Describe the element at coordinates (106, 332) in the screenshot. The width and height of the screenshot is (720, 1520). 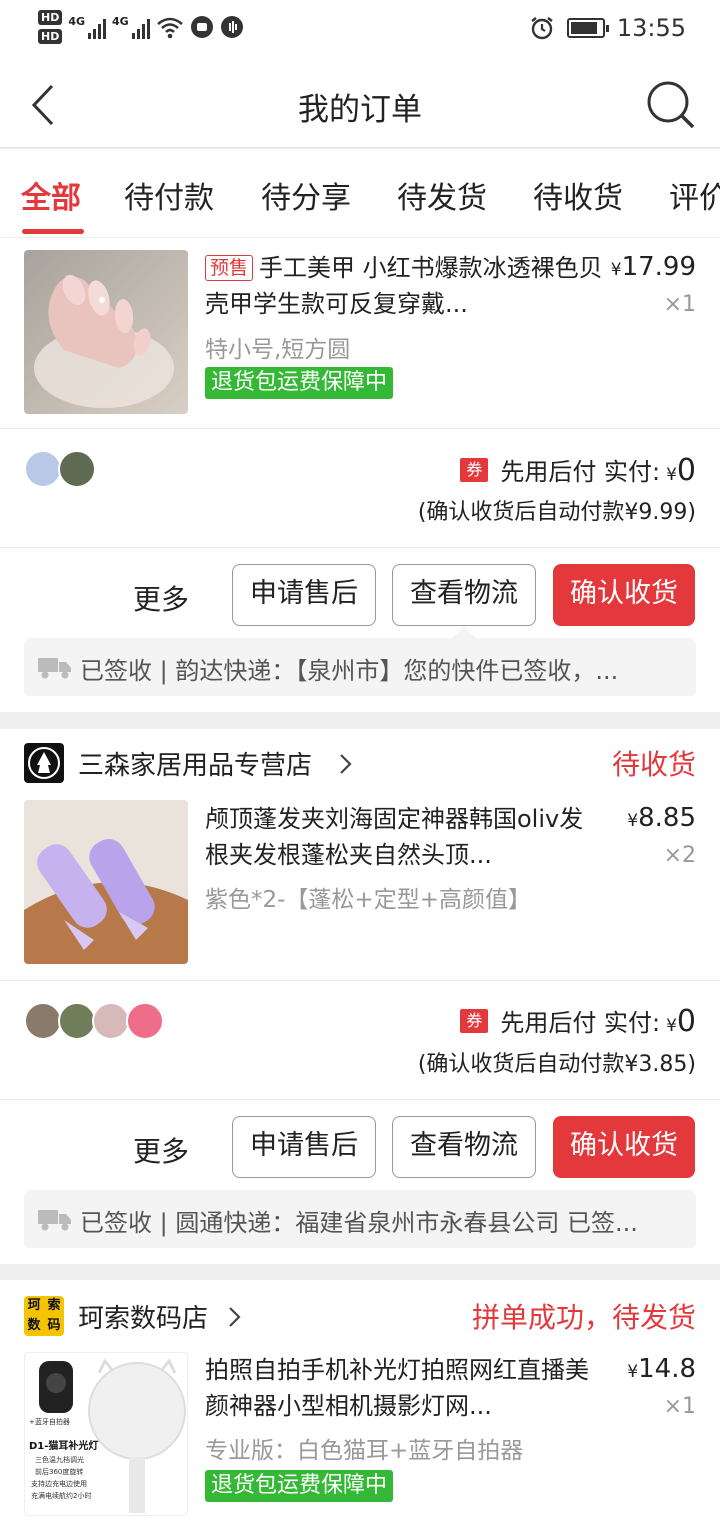
I see `product-image-nails` at that location.